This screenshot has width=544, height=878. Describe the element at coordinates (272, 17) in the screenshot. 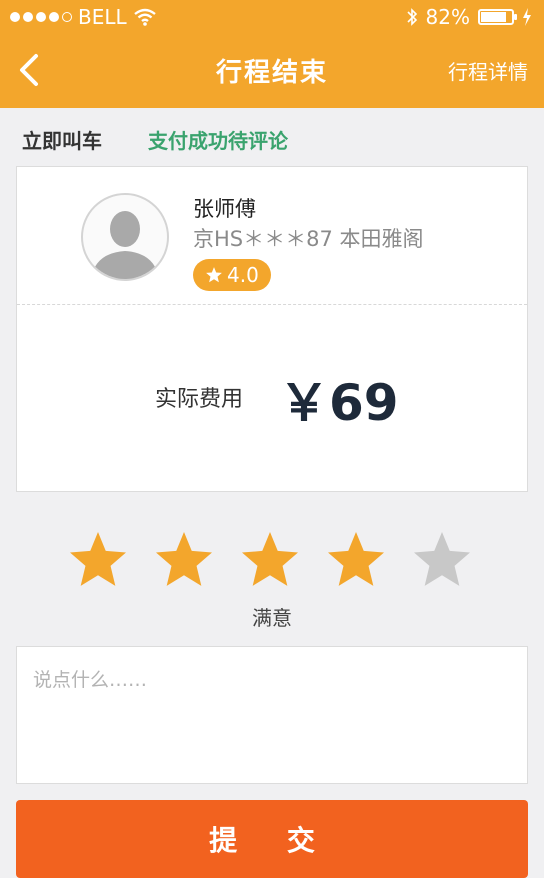

I see `status-bar: BELL 82%` at that location.